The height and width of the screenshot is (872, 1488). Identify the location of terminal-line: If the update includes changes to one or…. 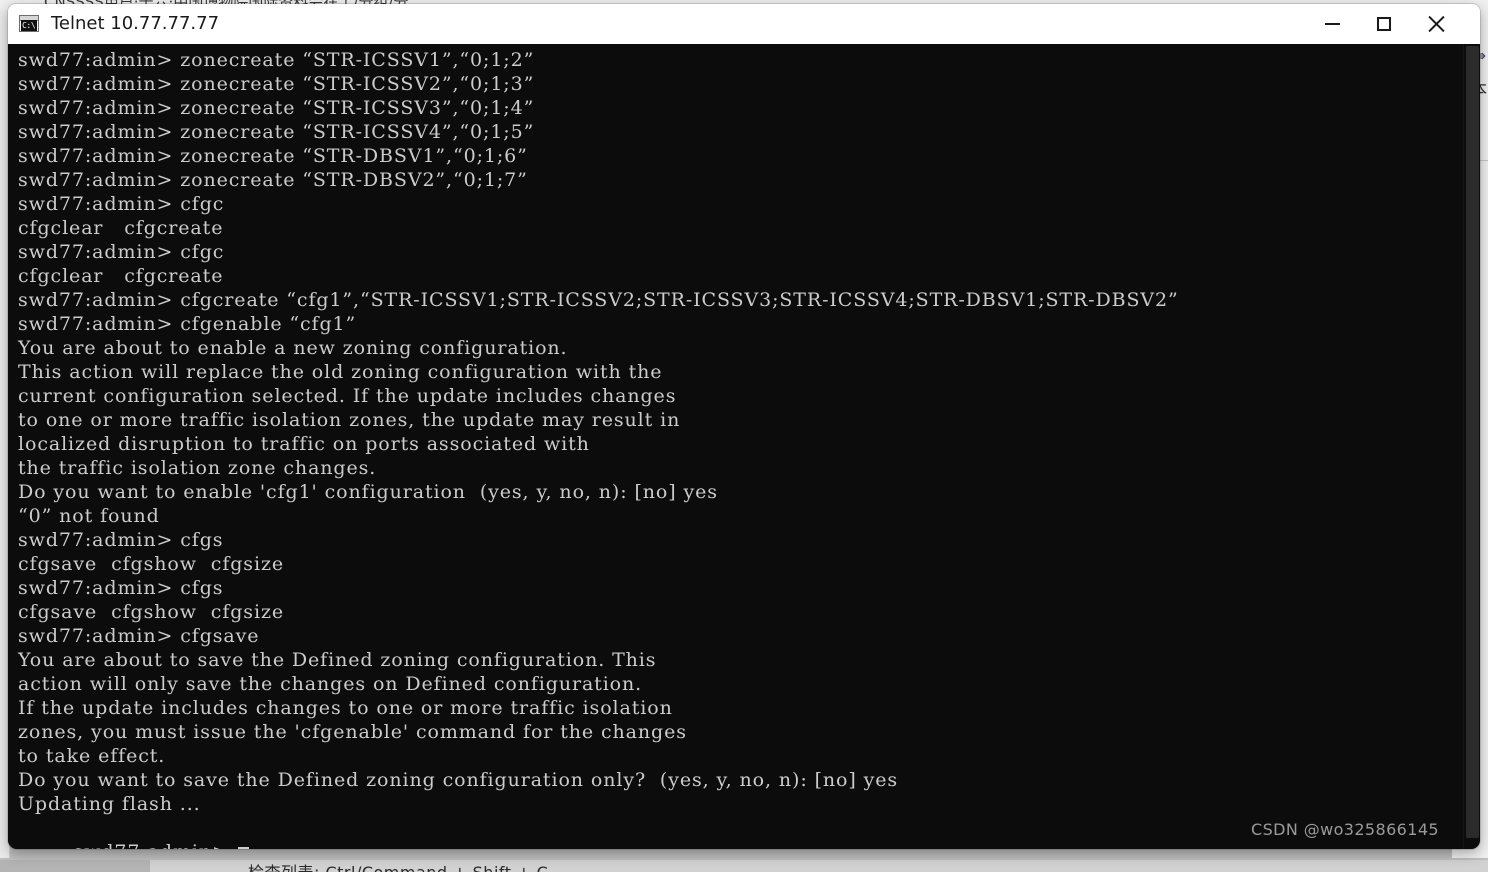
(345, 708).